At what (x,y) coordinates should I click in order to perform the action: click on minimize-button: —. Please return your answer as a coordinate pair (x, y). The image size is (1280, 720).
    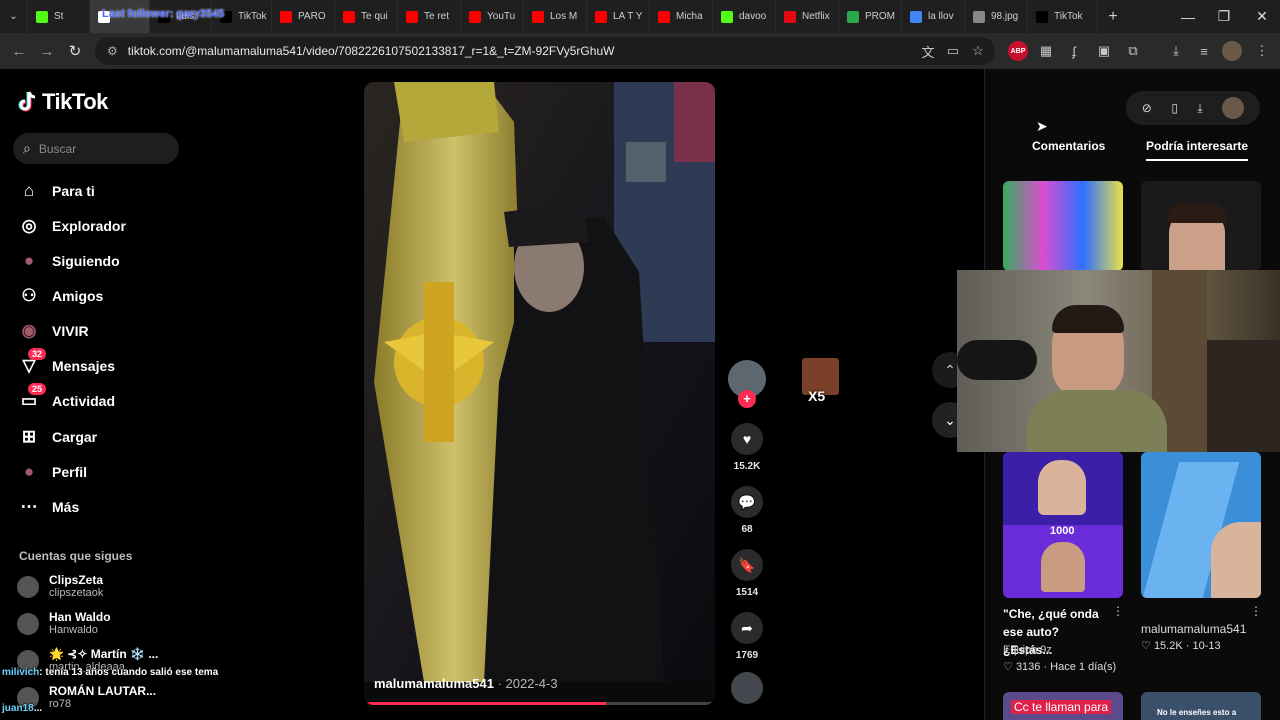
    Looking at the image, I should click on (1188, 16).